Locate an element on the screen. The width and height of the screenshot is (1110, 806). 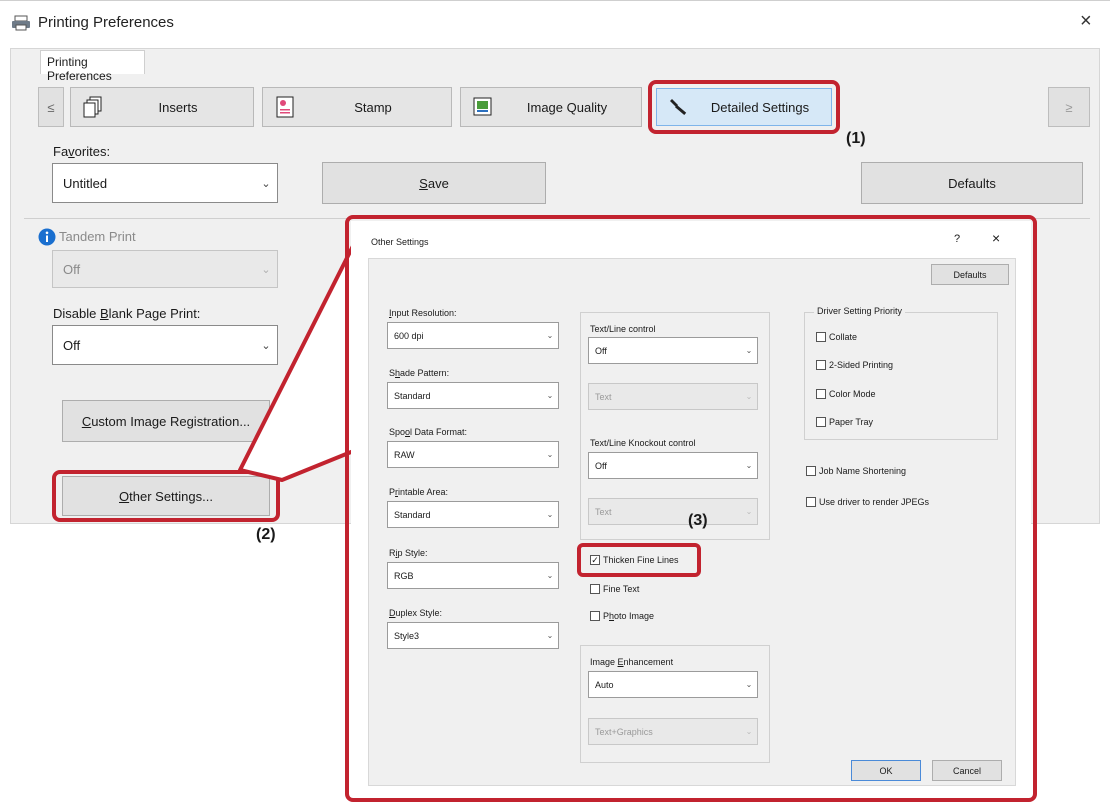
favorites-value: Untitled is located at coordinates (85, 183).